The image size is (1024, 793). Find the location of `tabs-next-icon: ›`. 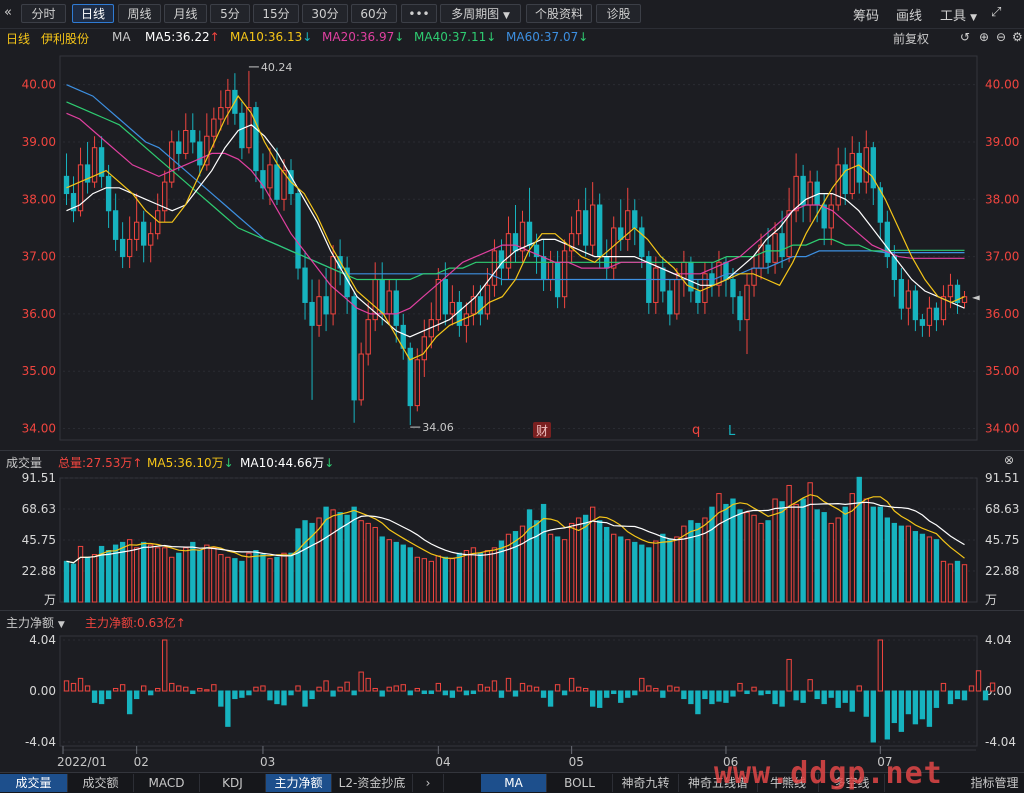

tabs-next-icon: › is located at coordinates (428, 783).